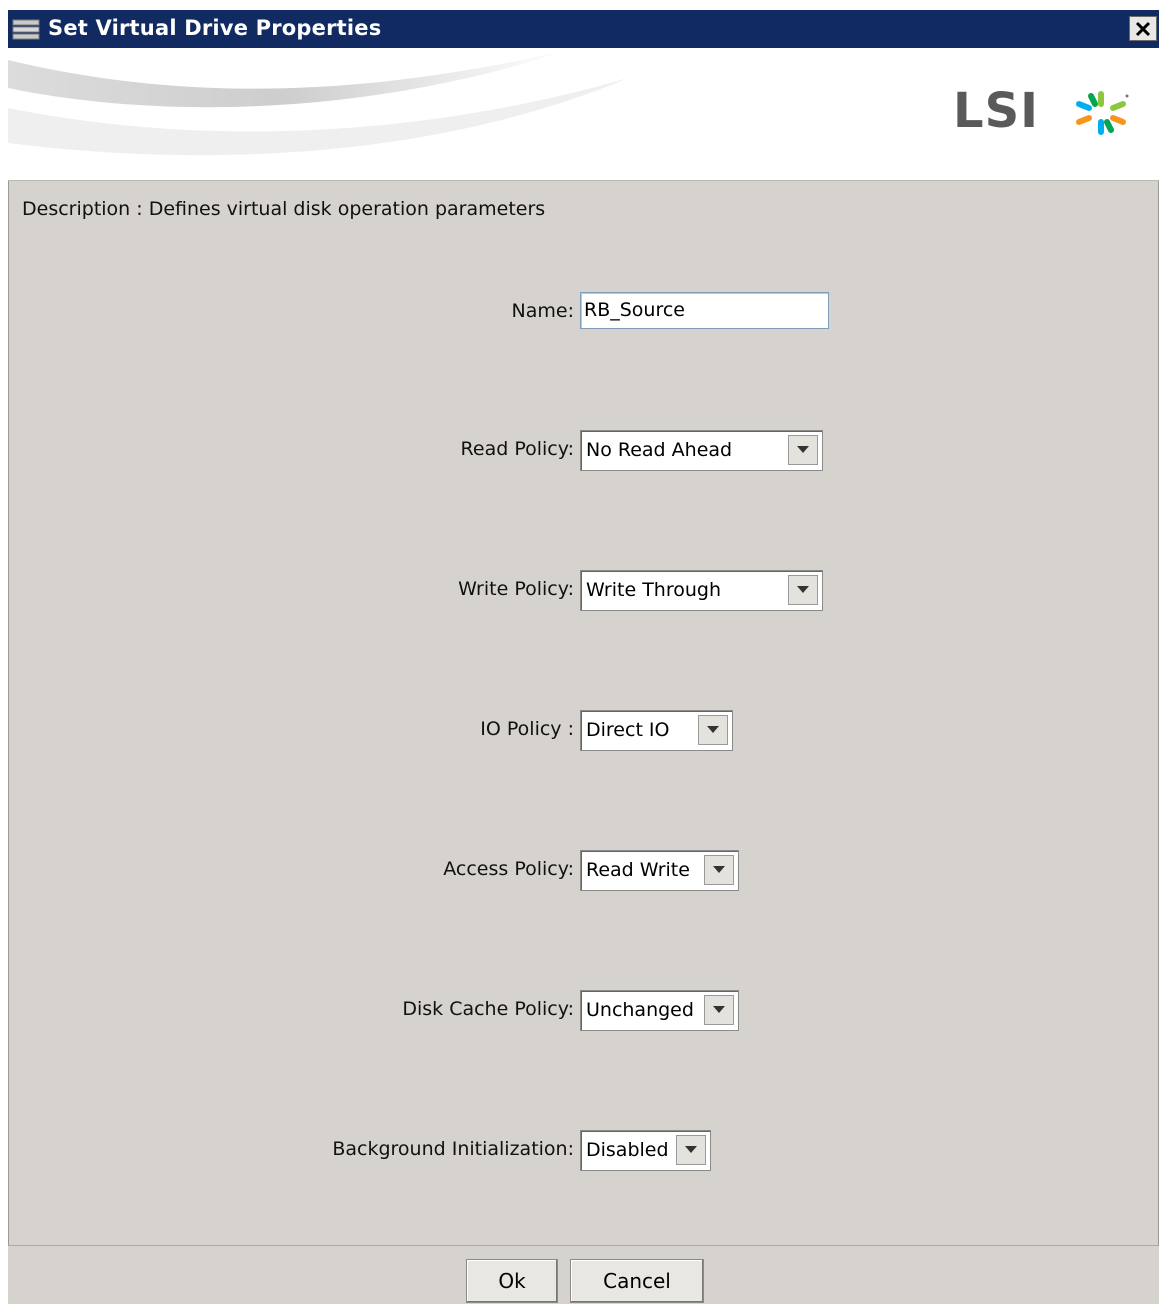  What do you see at coordinates (627, 1150) in the screenshot?
I see `background-init-value: Disabled` at bounding box center [627, 1150].